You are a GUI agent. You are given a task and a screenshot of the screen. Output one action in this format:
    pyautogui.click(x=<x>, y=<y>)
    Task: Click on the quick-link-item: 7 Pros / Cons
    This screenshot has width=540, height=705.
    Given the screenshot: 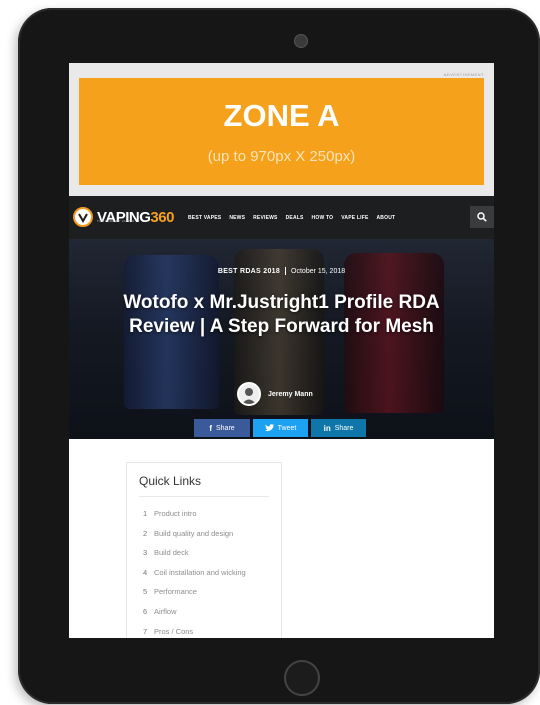 What is the action you would take?
    pyautogui.click(x=194, y=632)
    